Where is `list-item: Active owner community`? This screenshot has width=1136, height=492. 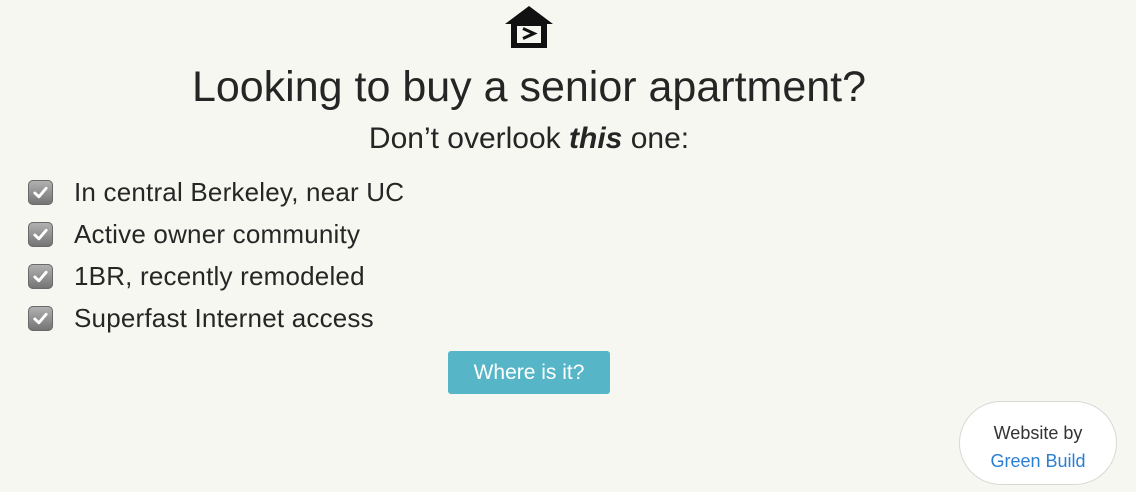
list-item: Active owner community is located at coordinates (216, 234).